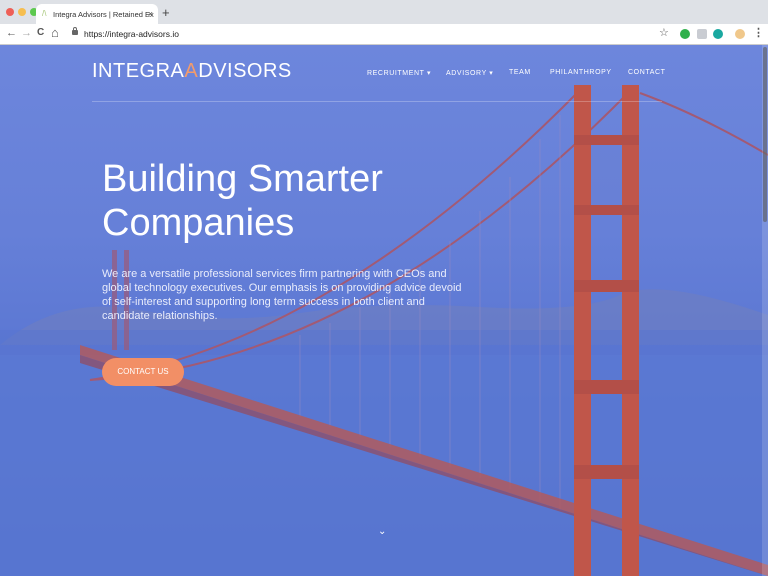 The image size is (768, 576). I want to click on logo-text-right: DVISORS, so click(245, 71).